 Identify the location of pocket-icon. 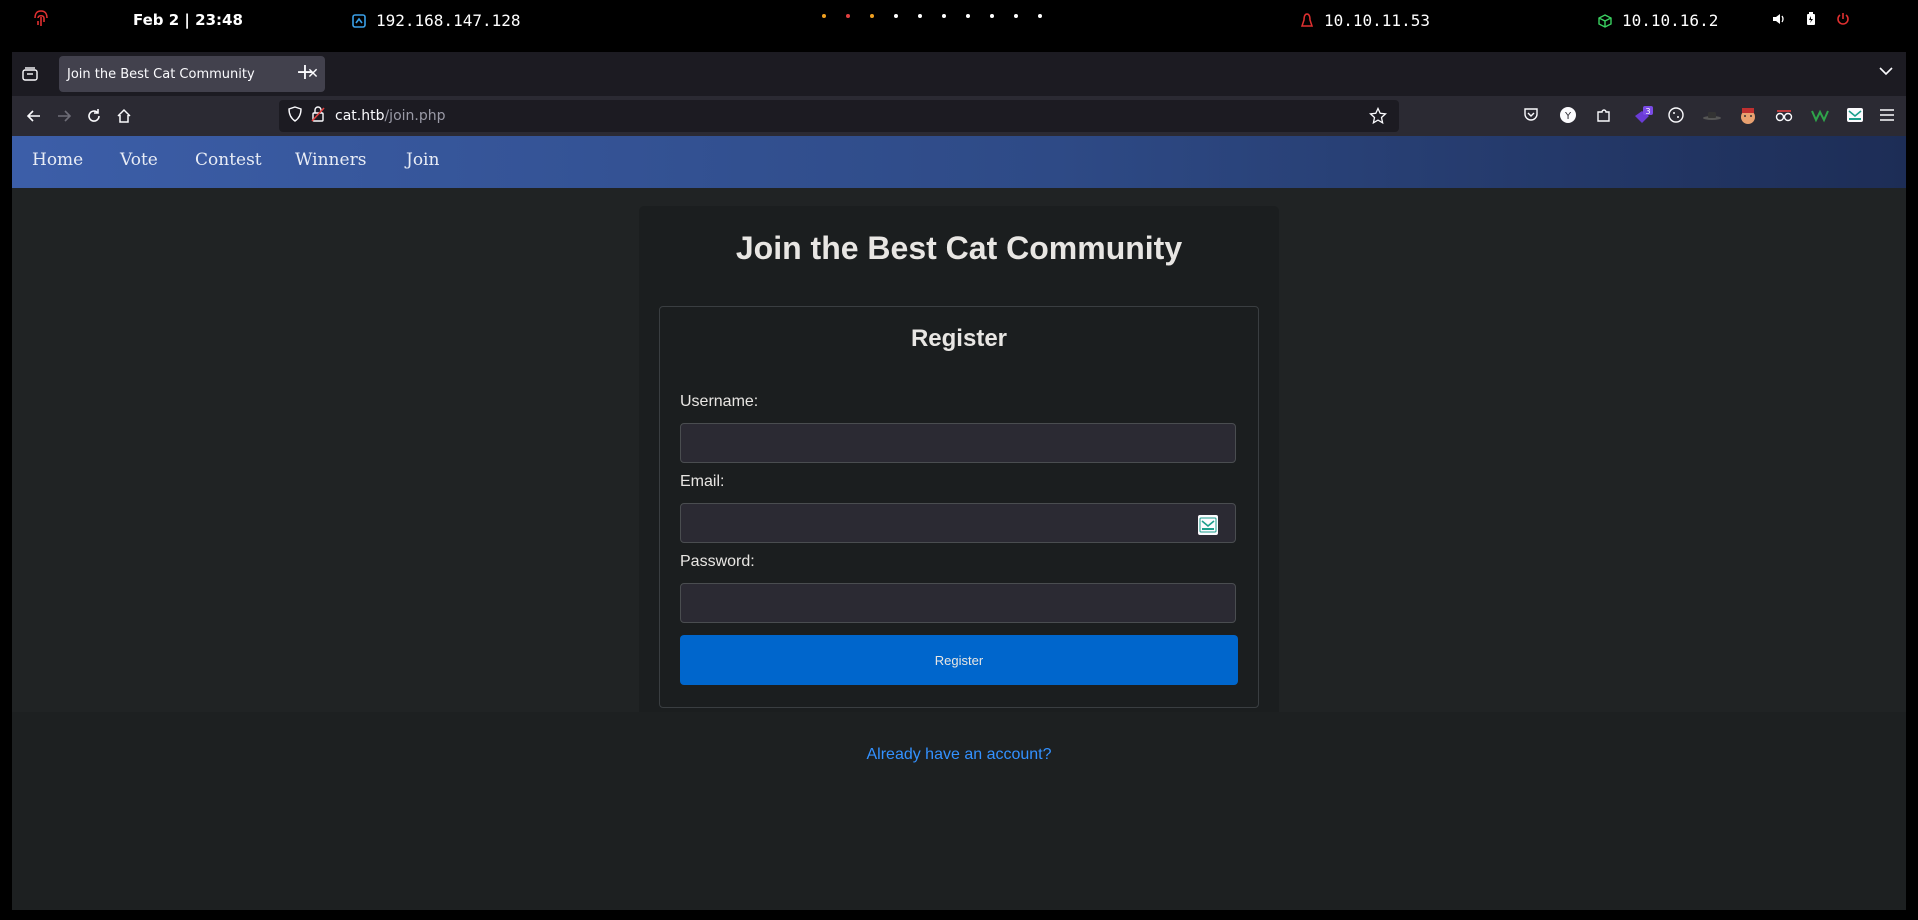
(1532, 116).